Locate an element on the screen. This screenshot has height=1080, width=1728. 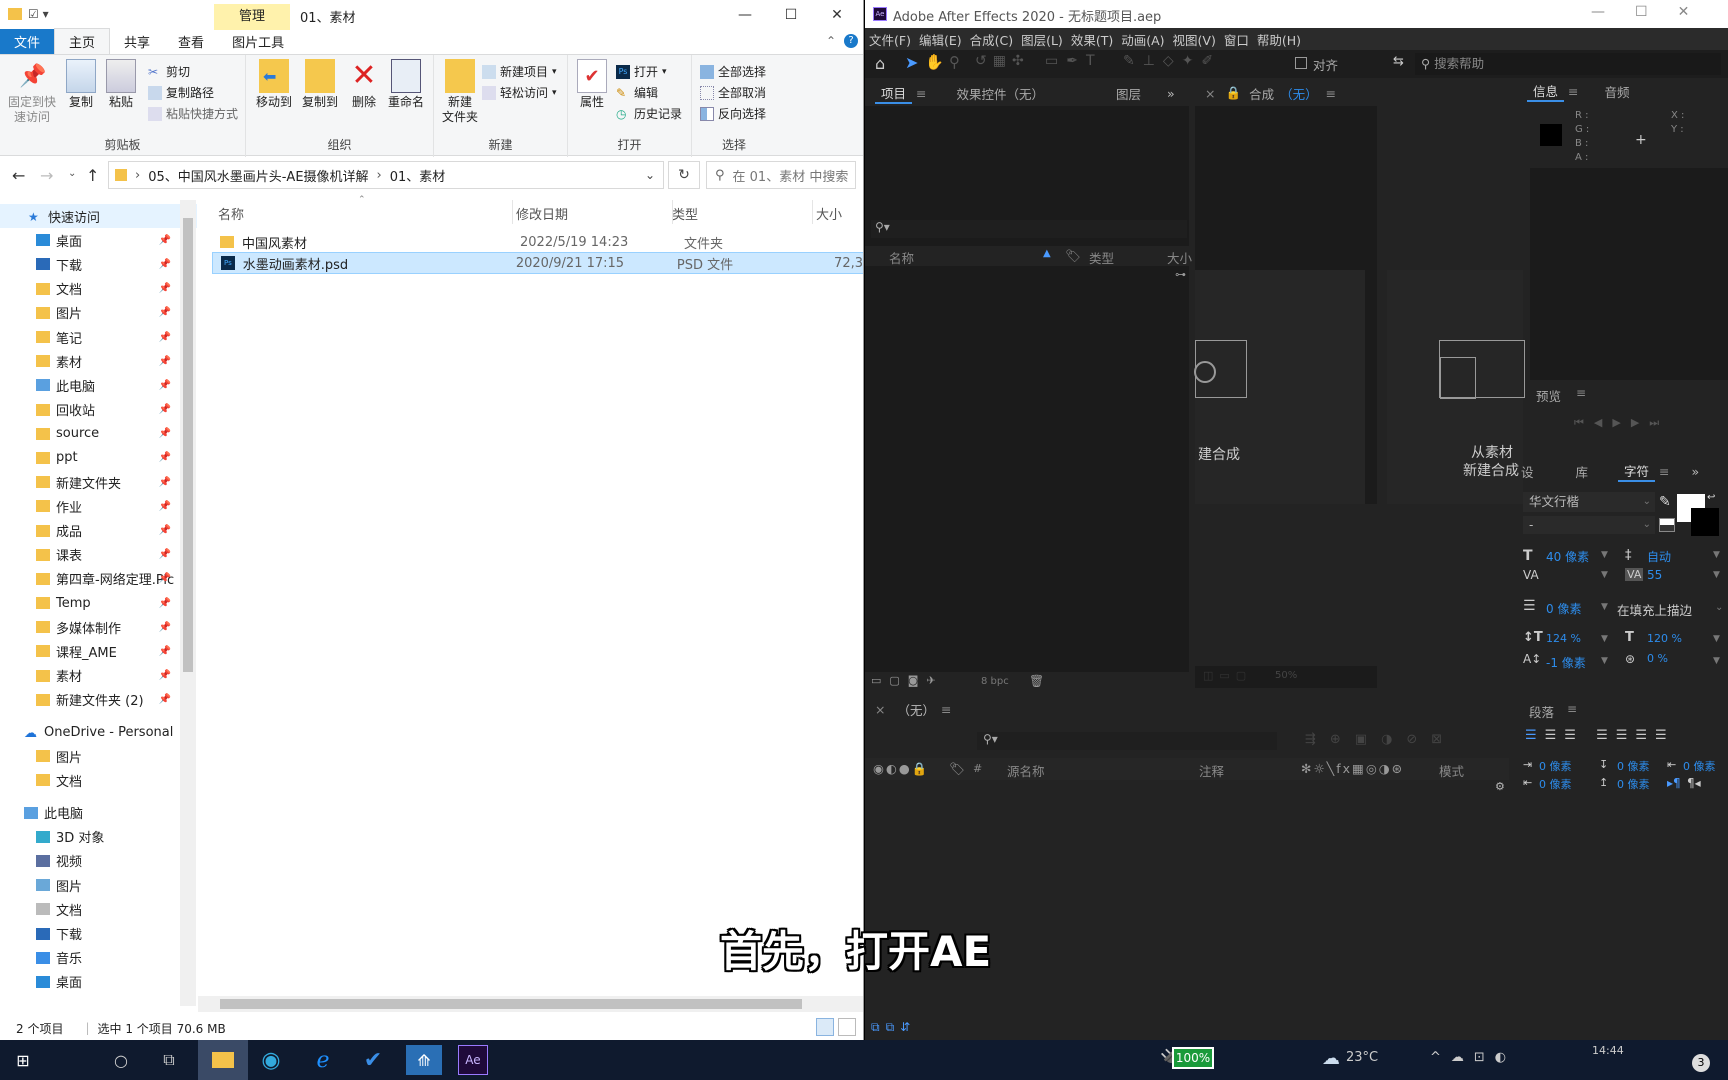
clock: 14:44 is located at coordinates (1608, 1050).